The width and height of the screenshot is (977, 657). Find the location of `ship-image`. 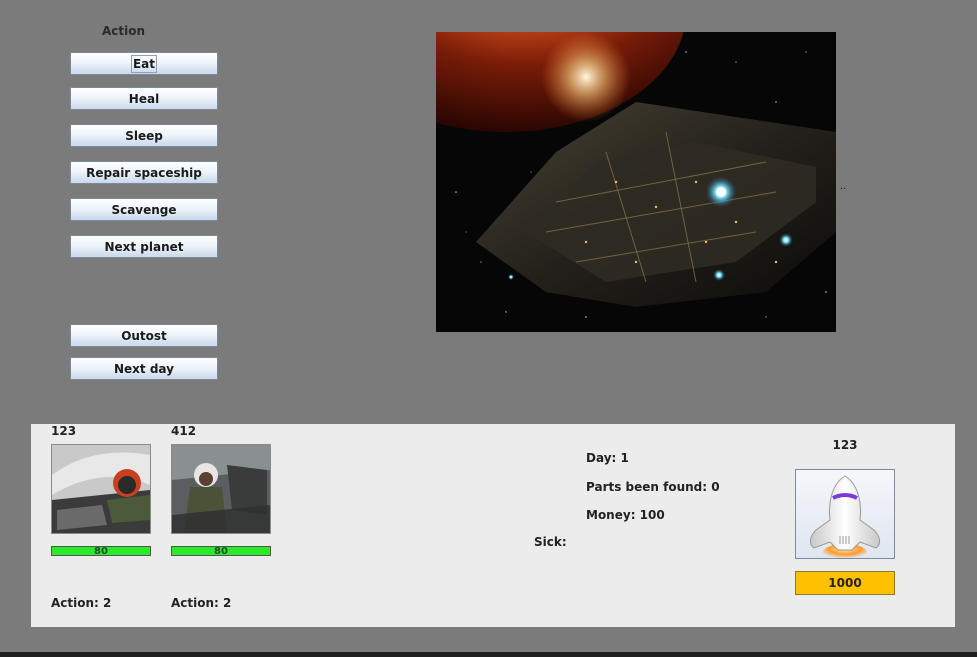

ship-image is located at coordinates (845, 514).